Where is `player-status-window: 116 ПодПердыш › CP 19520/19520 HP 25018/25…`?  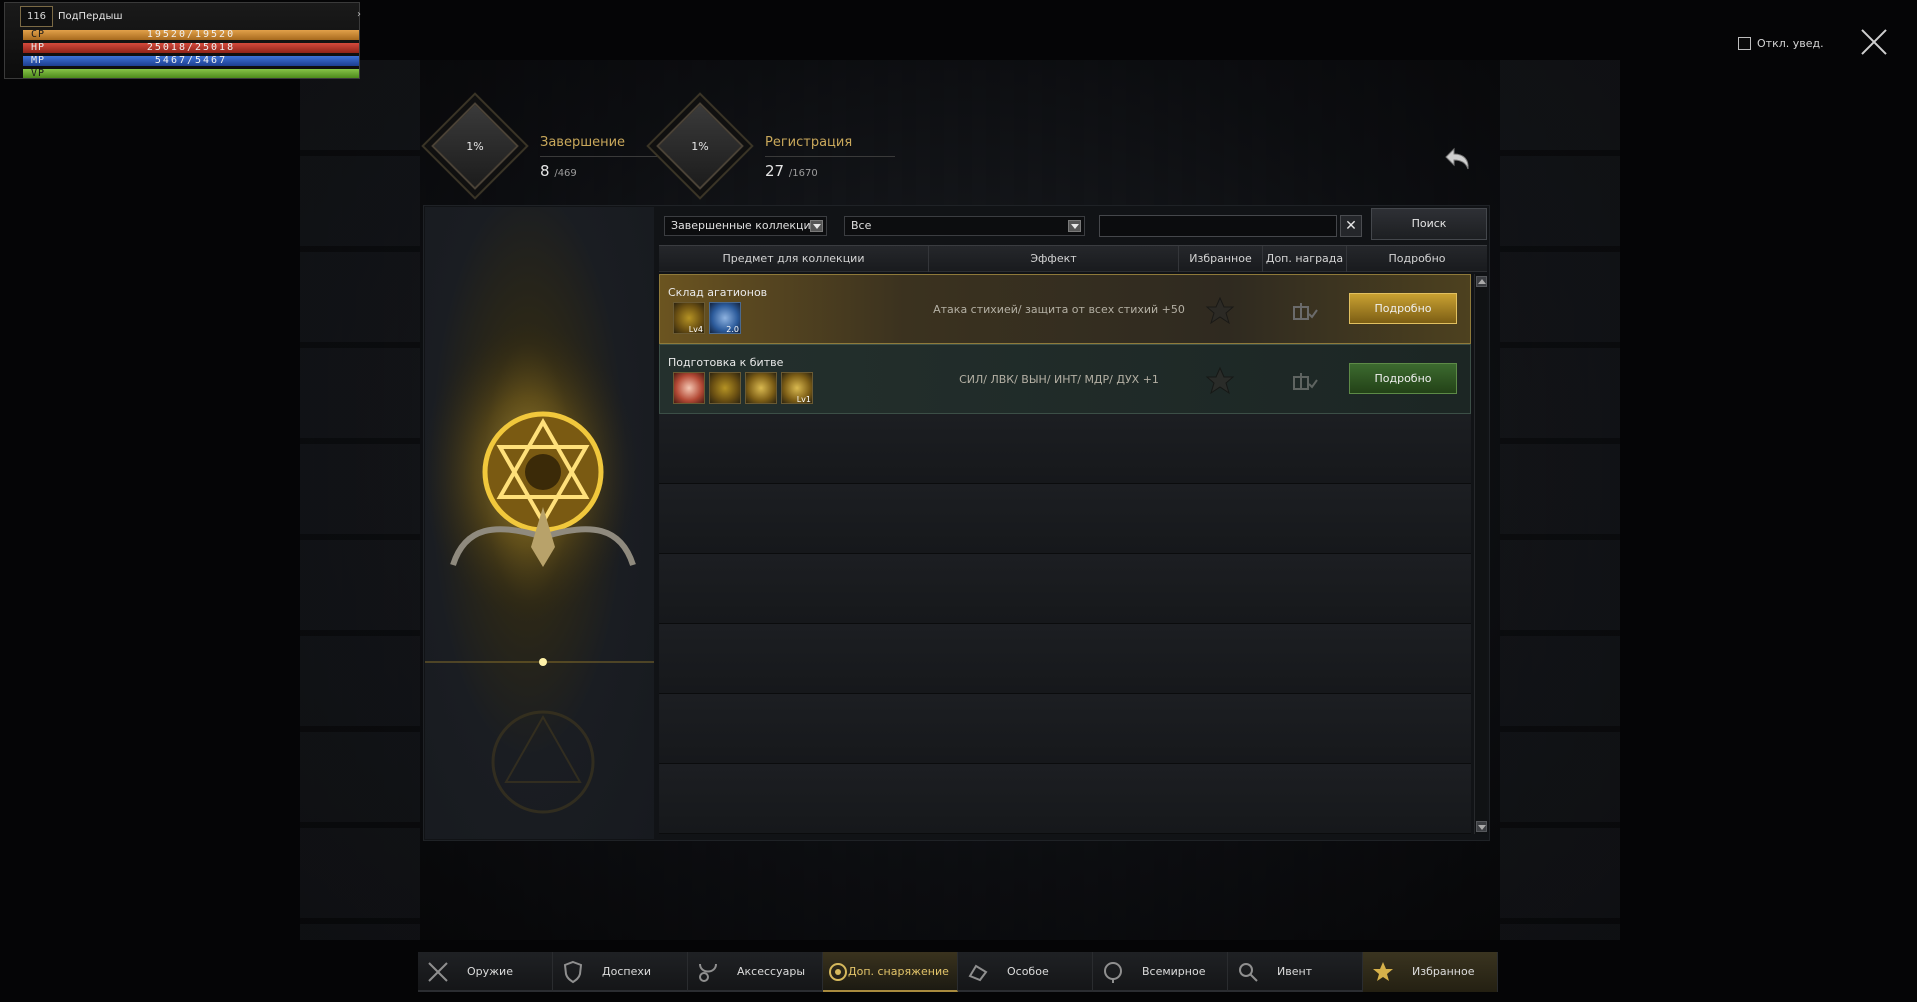
player-status-window: 116 ПодПердыш › CP 19520/19520 HP 25018/25… is located at coordinates (182, 40).